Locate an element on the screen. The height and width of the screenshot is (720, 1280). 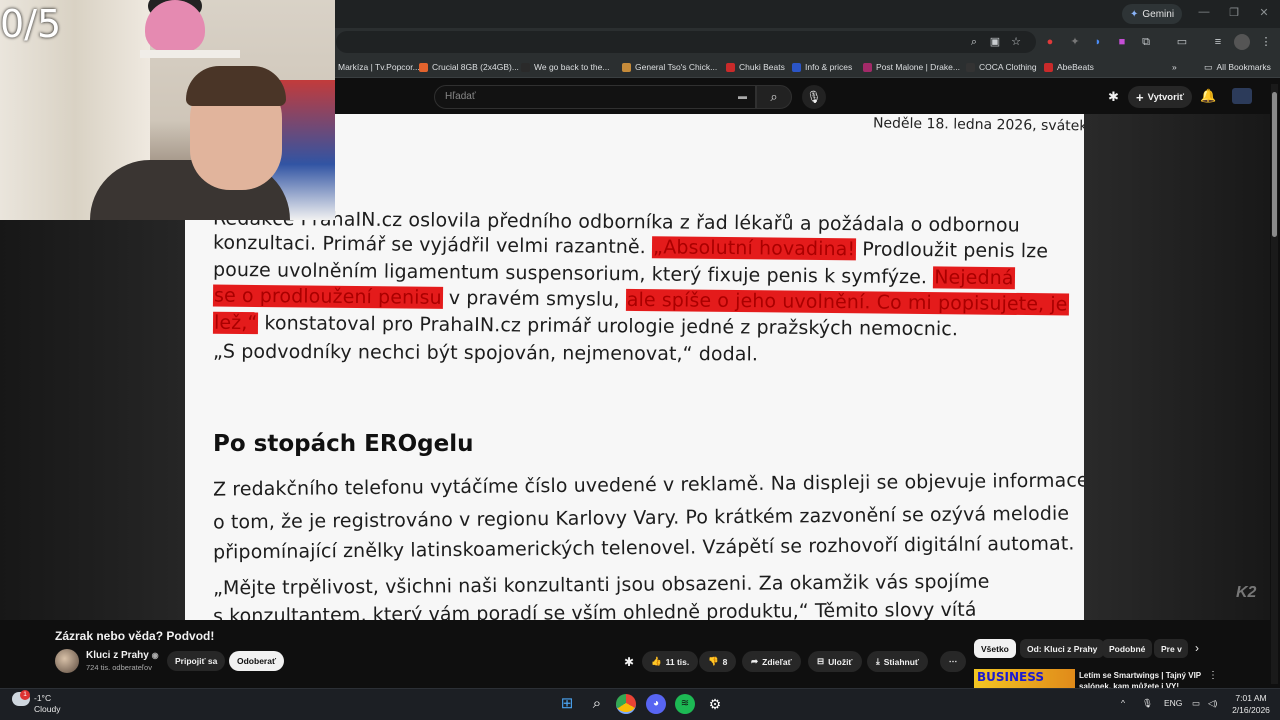
save-button: ⊟ Uložiť is located at coordinates (835, 661).